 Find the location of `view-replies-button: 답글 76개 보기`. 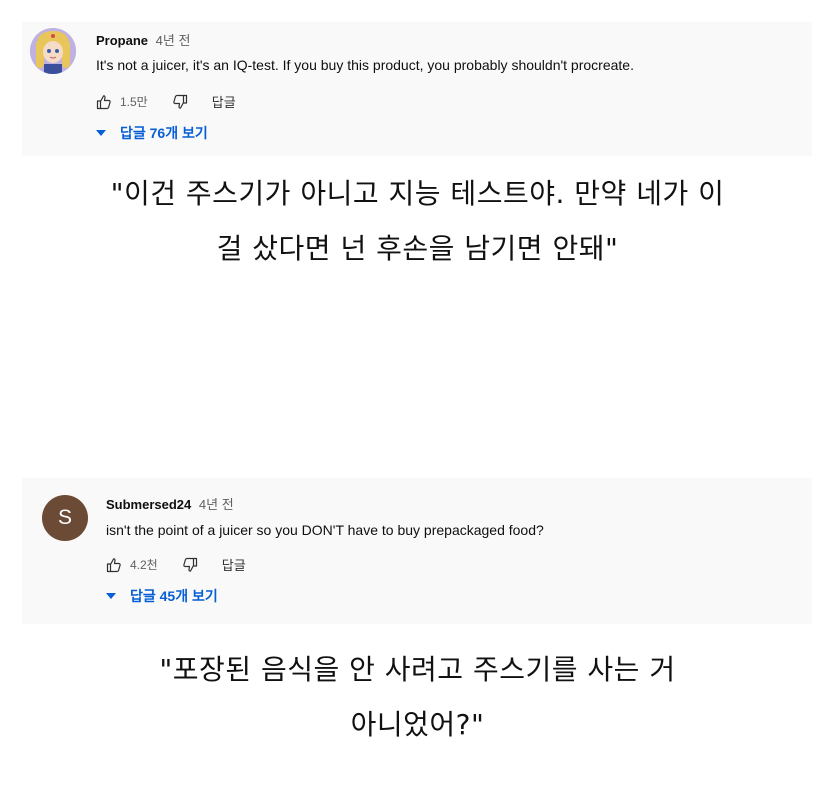

view-replies-button: 답글 76개 보기 is located at coordinates (152, 133).